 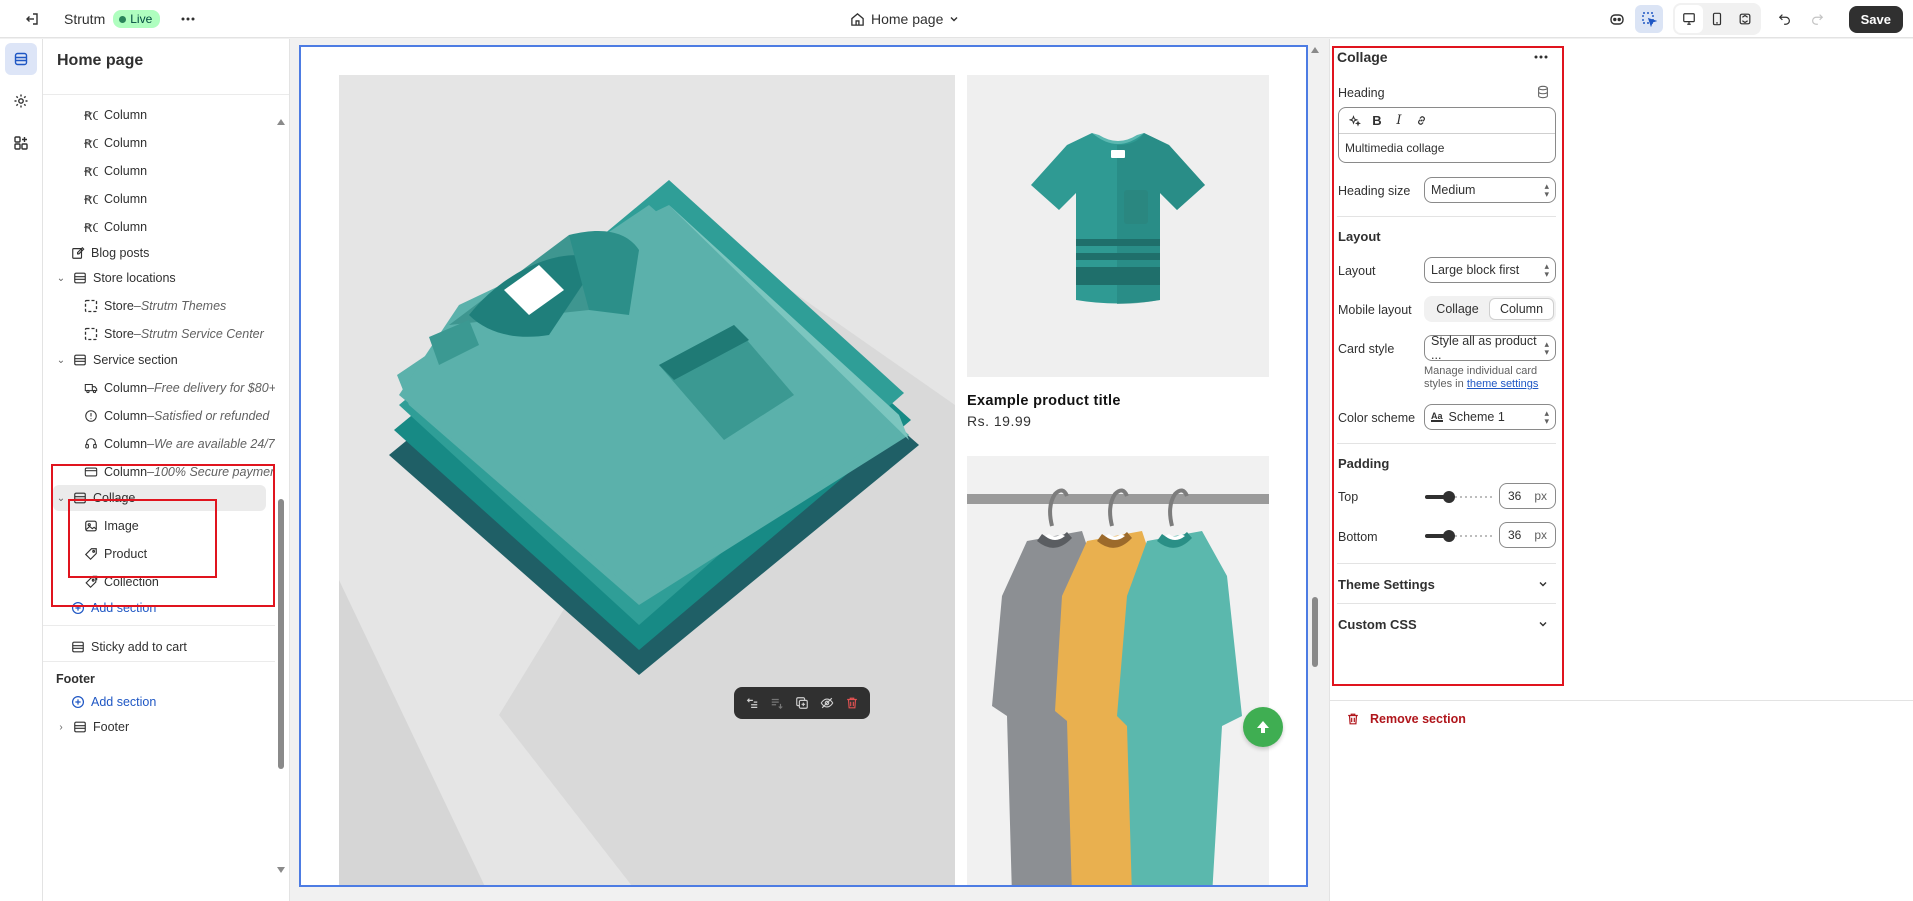 I want to click on padding-top-input: 36 px, so click(x=1527, y=496).